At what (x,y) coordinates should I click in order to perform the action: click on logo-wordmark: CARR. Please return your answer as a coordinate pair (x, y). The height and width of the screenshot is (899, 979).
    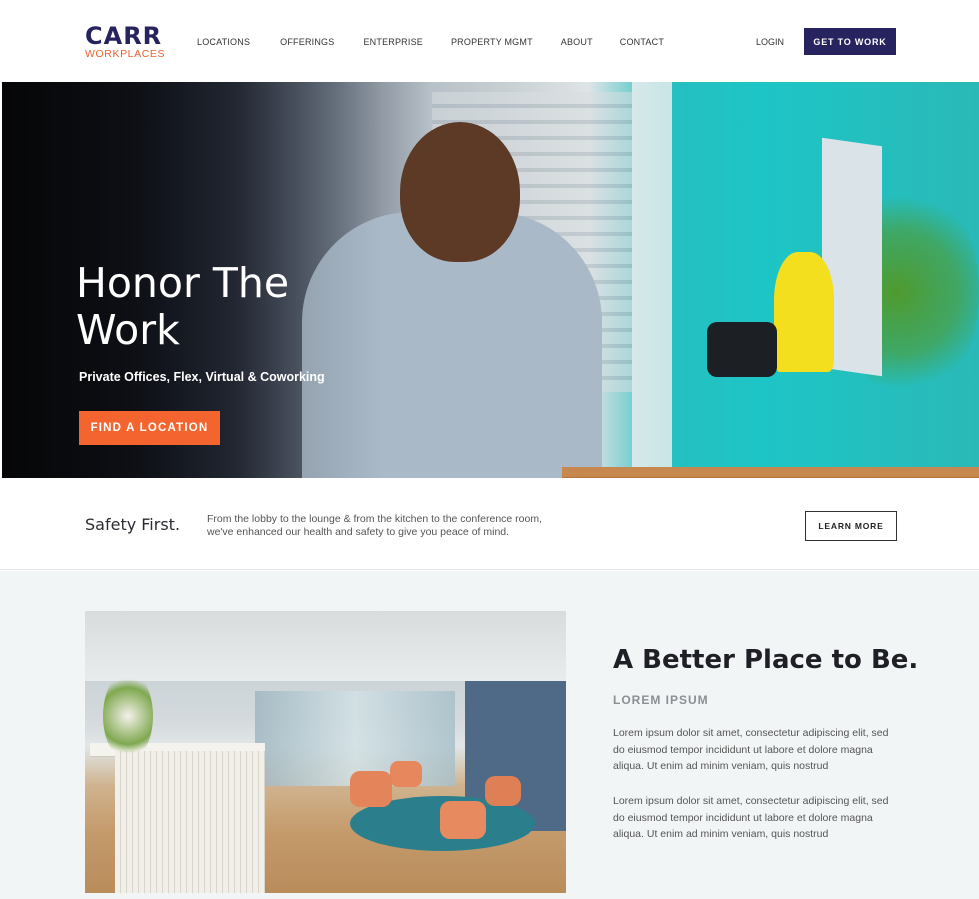
    Looking at the image, I should click on (124, 36).